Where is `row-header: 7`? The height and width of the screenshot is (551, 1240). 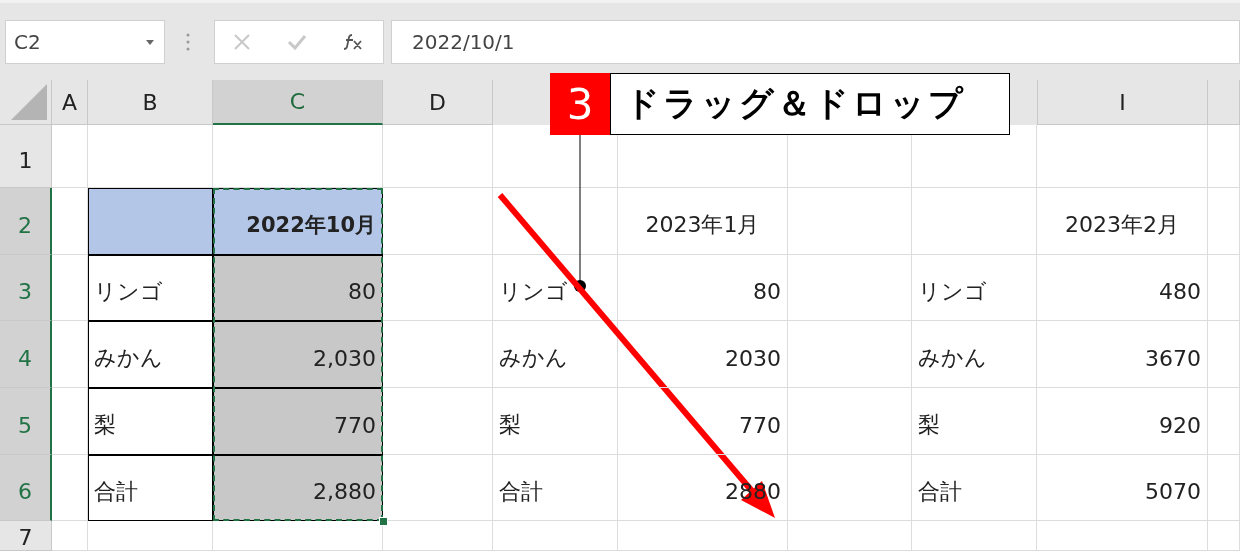
row-header: 7 is located at coordinates (26, 536).